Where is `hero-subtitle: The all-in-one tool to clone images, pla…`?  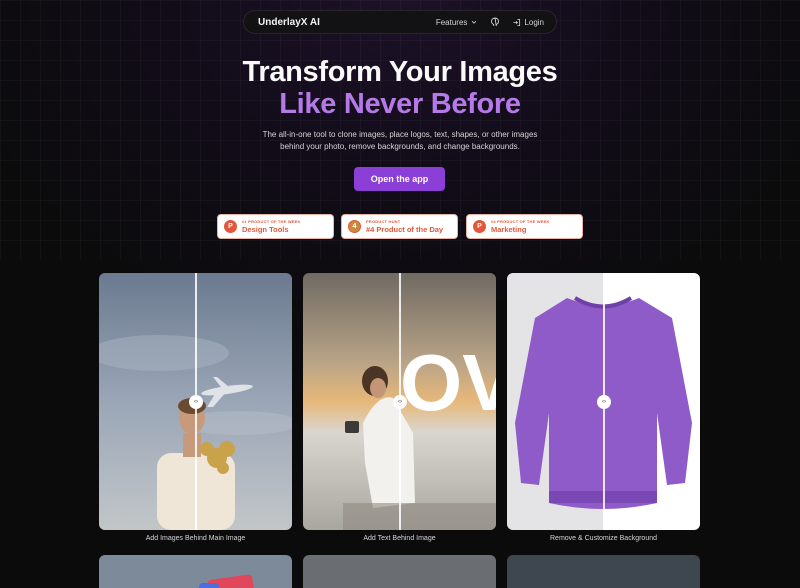 hero-subtitle: The all-in-one tool to clone images, pla… is located at coordinates (400, 140).